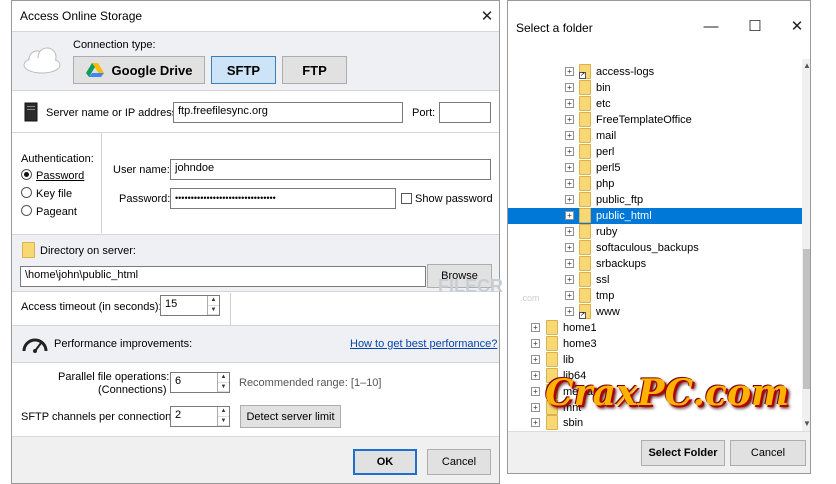 The height and width of the screenshot is (484, 836). What do you see at coordinates (655, 232) in the screenshot?
I see `tree-item: + ruby` at bounding box center [655, 232].